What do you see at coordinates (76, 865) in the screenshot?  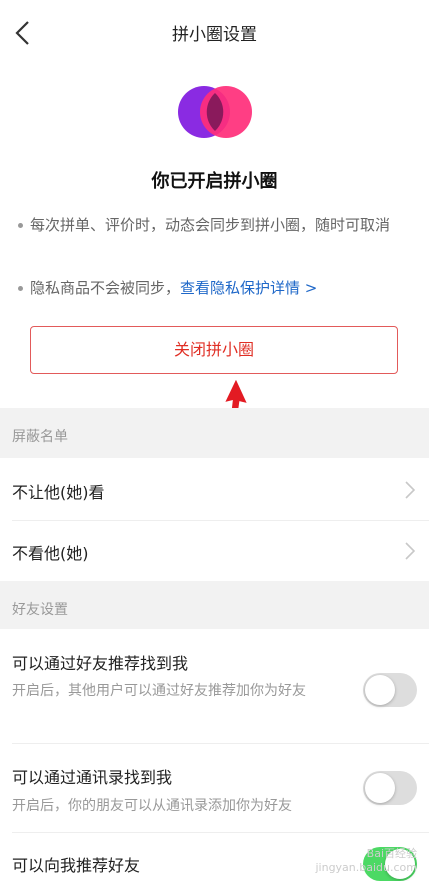 I see `setting-label: 可以向我推荐好友` at bounding box center [76, 865].